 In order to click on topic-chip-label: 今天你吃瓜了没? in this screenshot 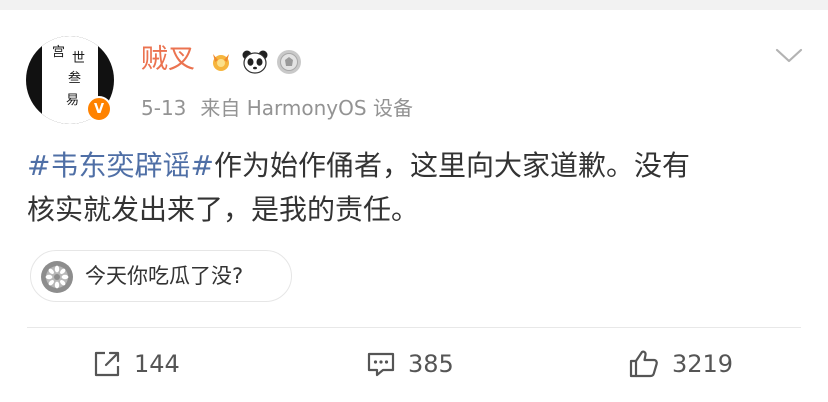, I will do `click(164, 276)`.